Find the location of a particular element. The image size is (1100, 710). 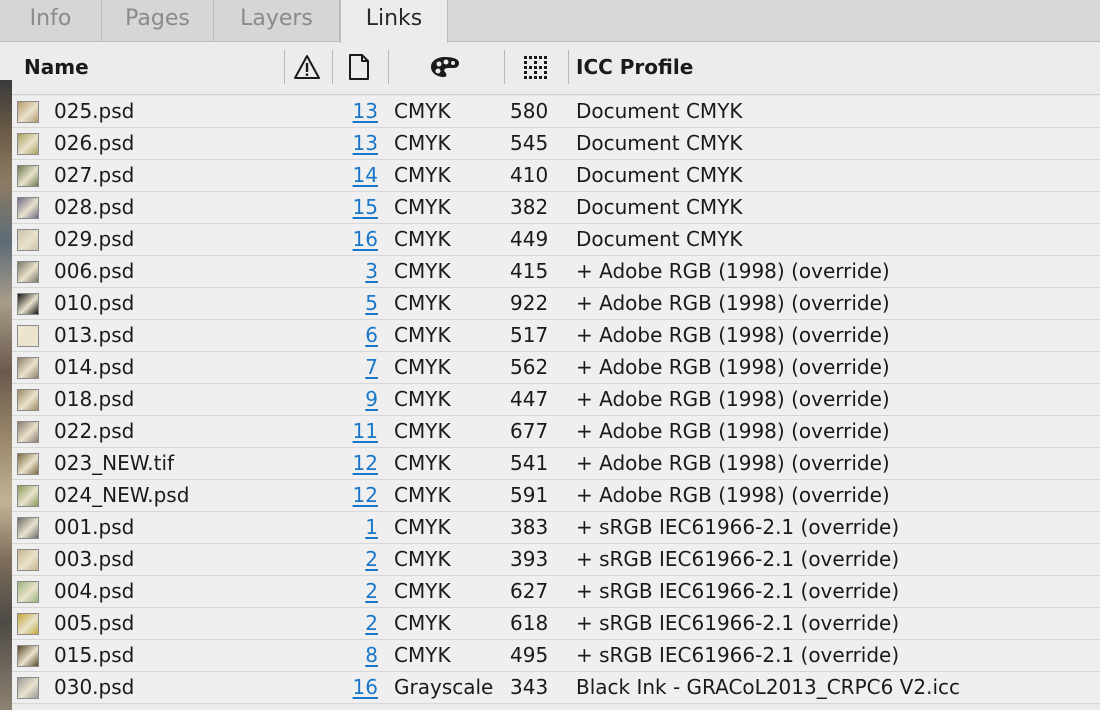

link-effective-ppi: 447 is located at coordinates (529, 399).